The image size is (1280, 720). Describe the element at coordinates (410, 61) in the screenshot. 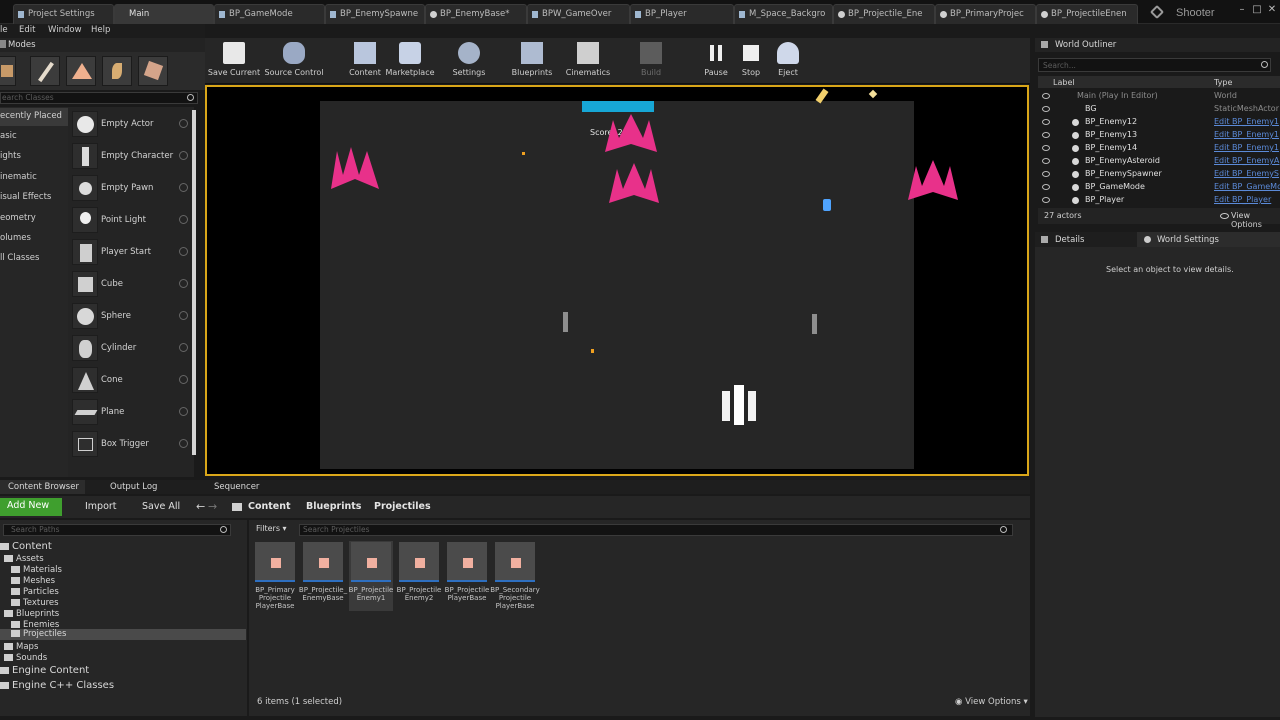

I see `marketplace-button: Marketplace` at that location.